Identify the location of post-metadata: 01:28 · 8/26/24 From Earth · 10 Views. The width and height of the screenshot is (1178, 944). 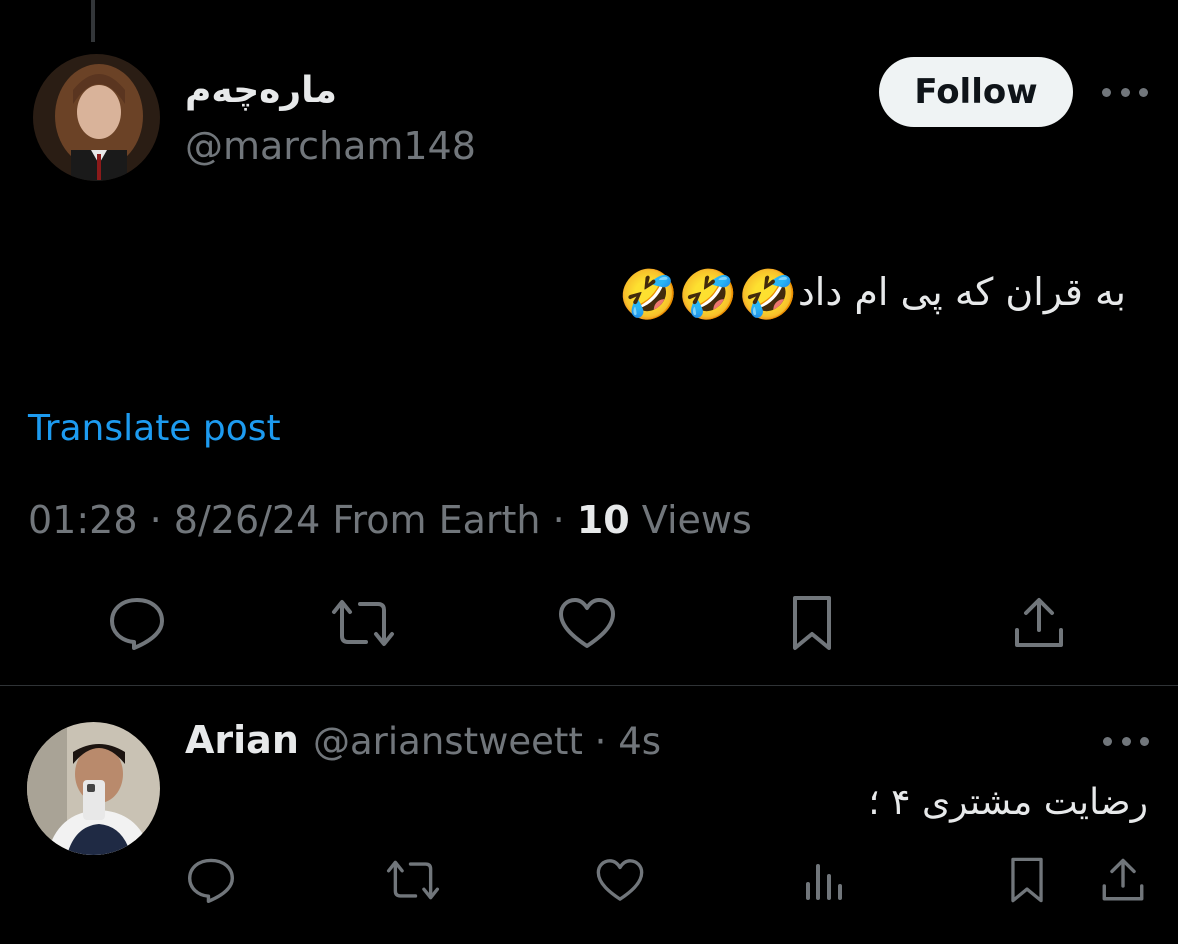
(390, 520).